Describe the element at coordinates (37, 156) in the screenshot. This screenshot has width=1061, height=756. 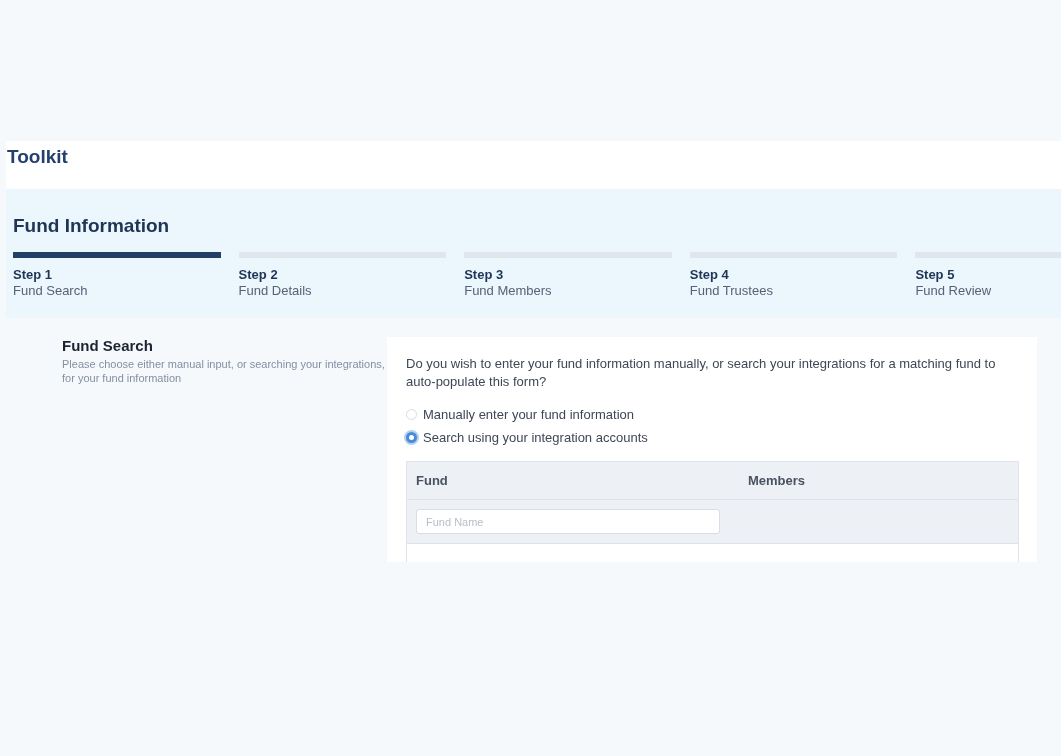
I see `app-title: Toolkit` at that location.